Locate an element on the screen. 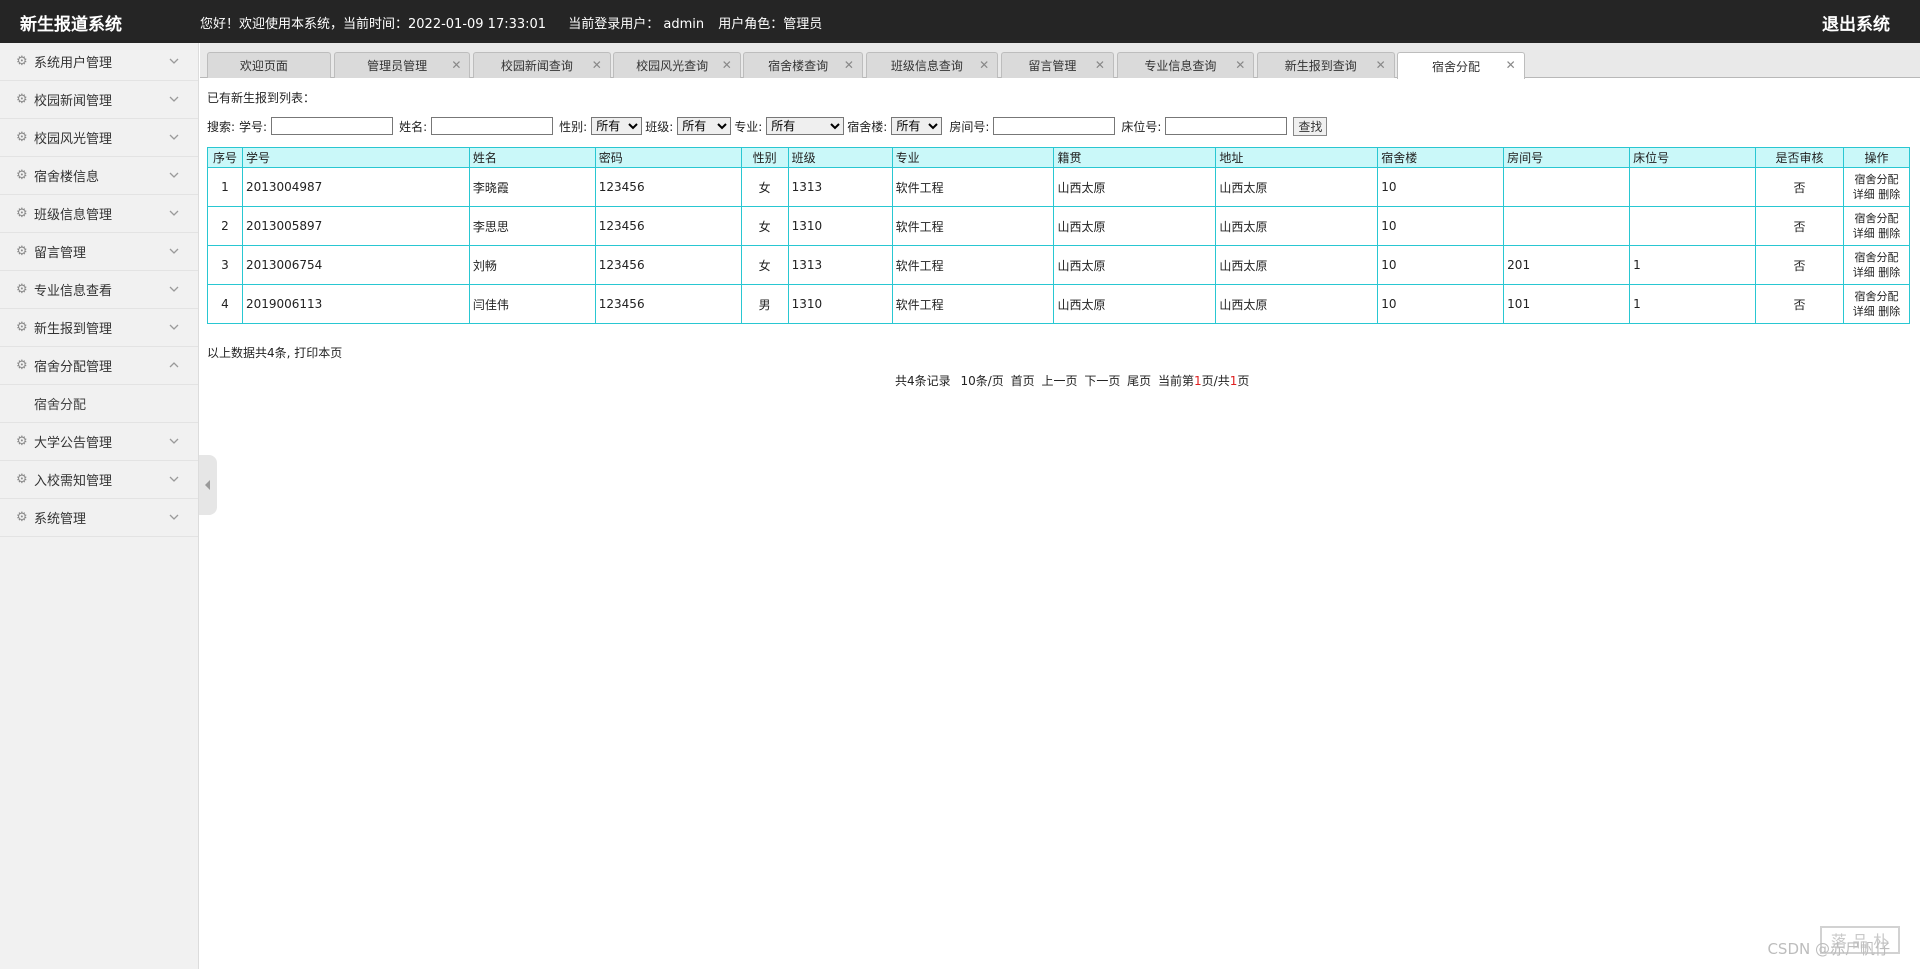 The height and width of the screenshot is (969, 1920). student-id-input is located at coordinates (332, 126).